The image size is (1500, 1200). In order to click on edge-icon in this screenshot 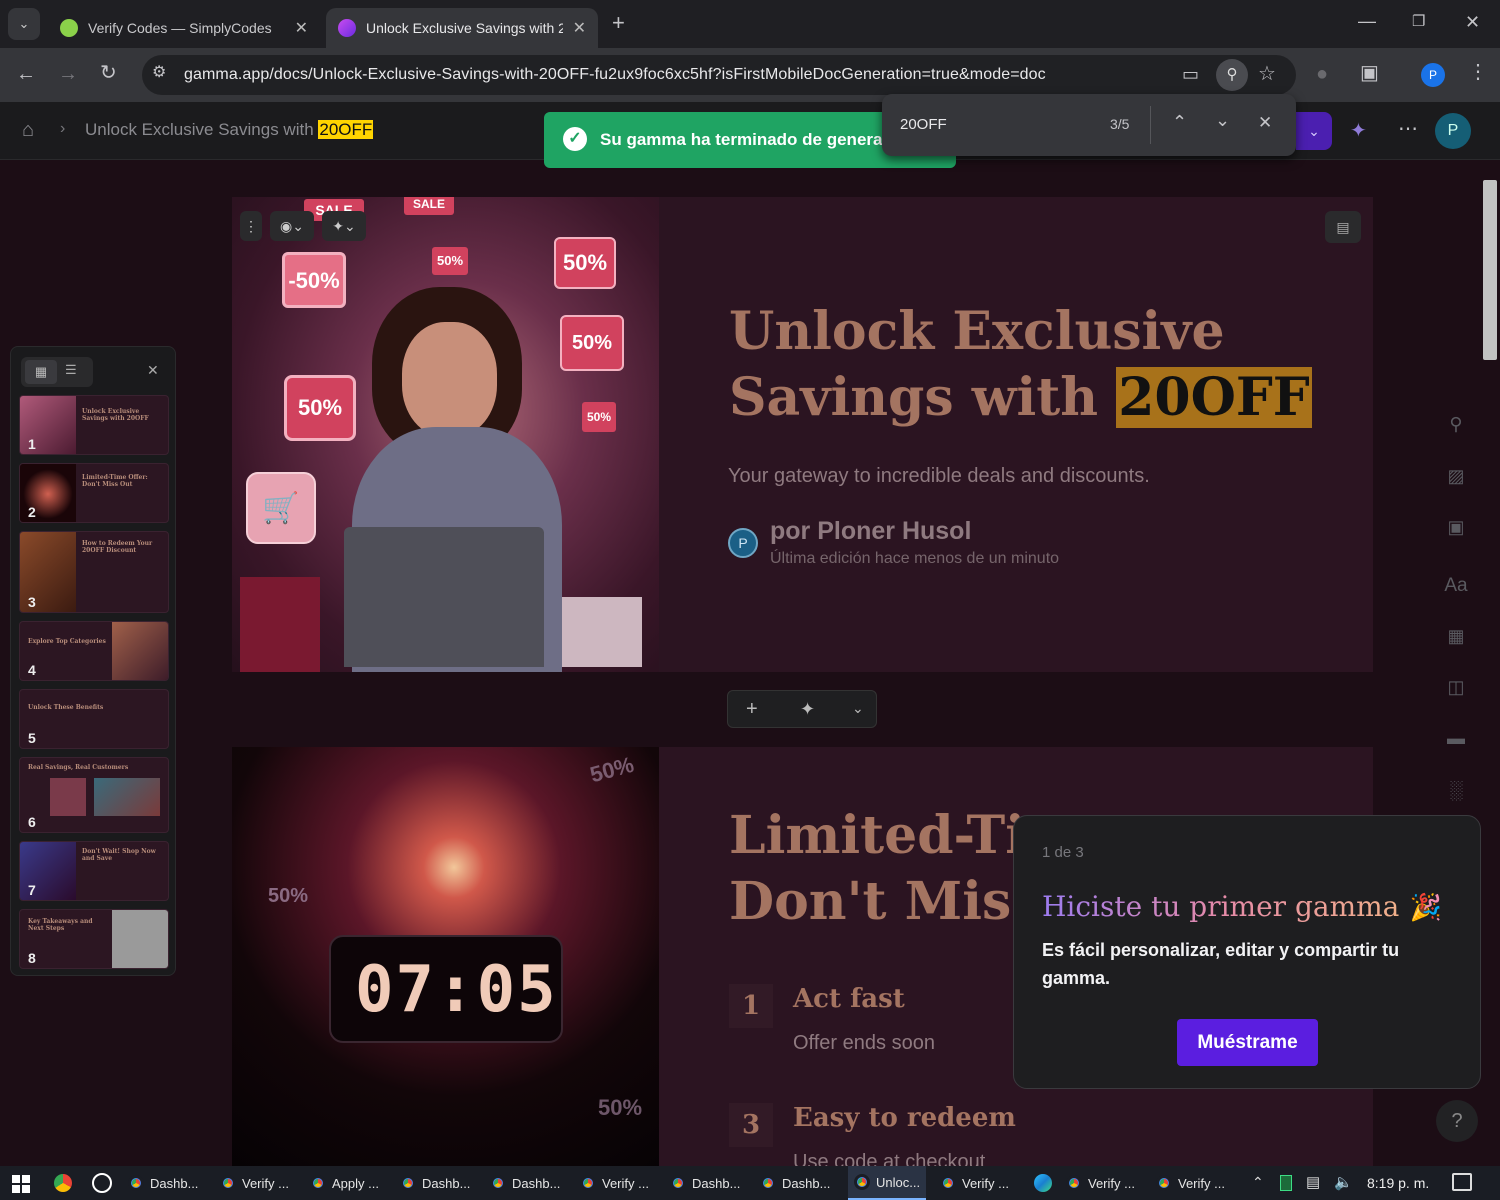, I will do `click(1043, 1183)`.